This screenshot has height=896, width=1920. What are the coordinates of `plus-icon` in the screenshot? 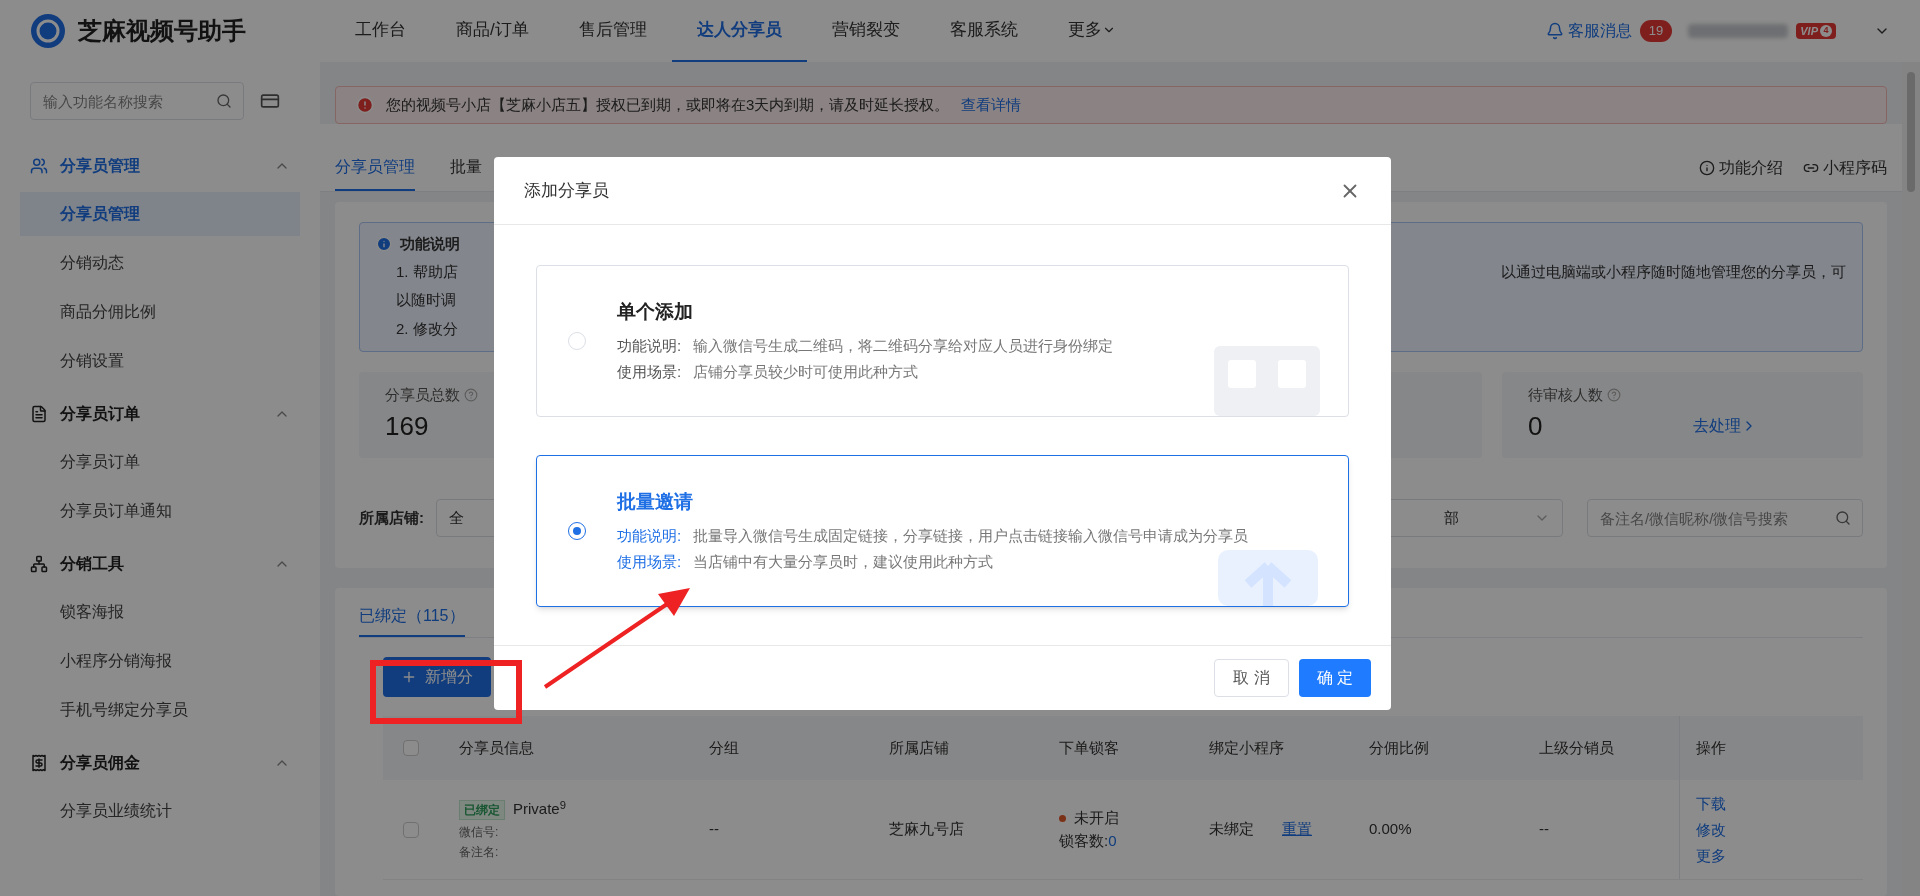 It's located at (409, 677).